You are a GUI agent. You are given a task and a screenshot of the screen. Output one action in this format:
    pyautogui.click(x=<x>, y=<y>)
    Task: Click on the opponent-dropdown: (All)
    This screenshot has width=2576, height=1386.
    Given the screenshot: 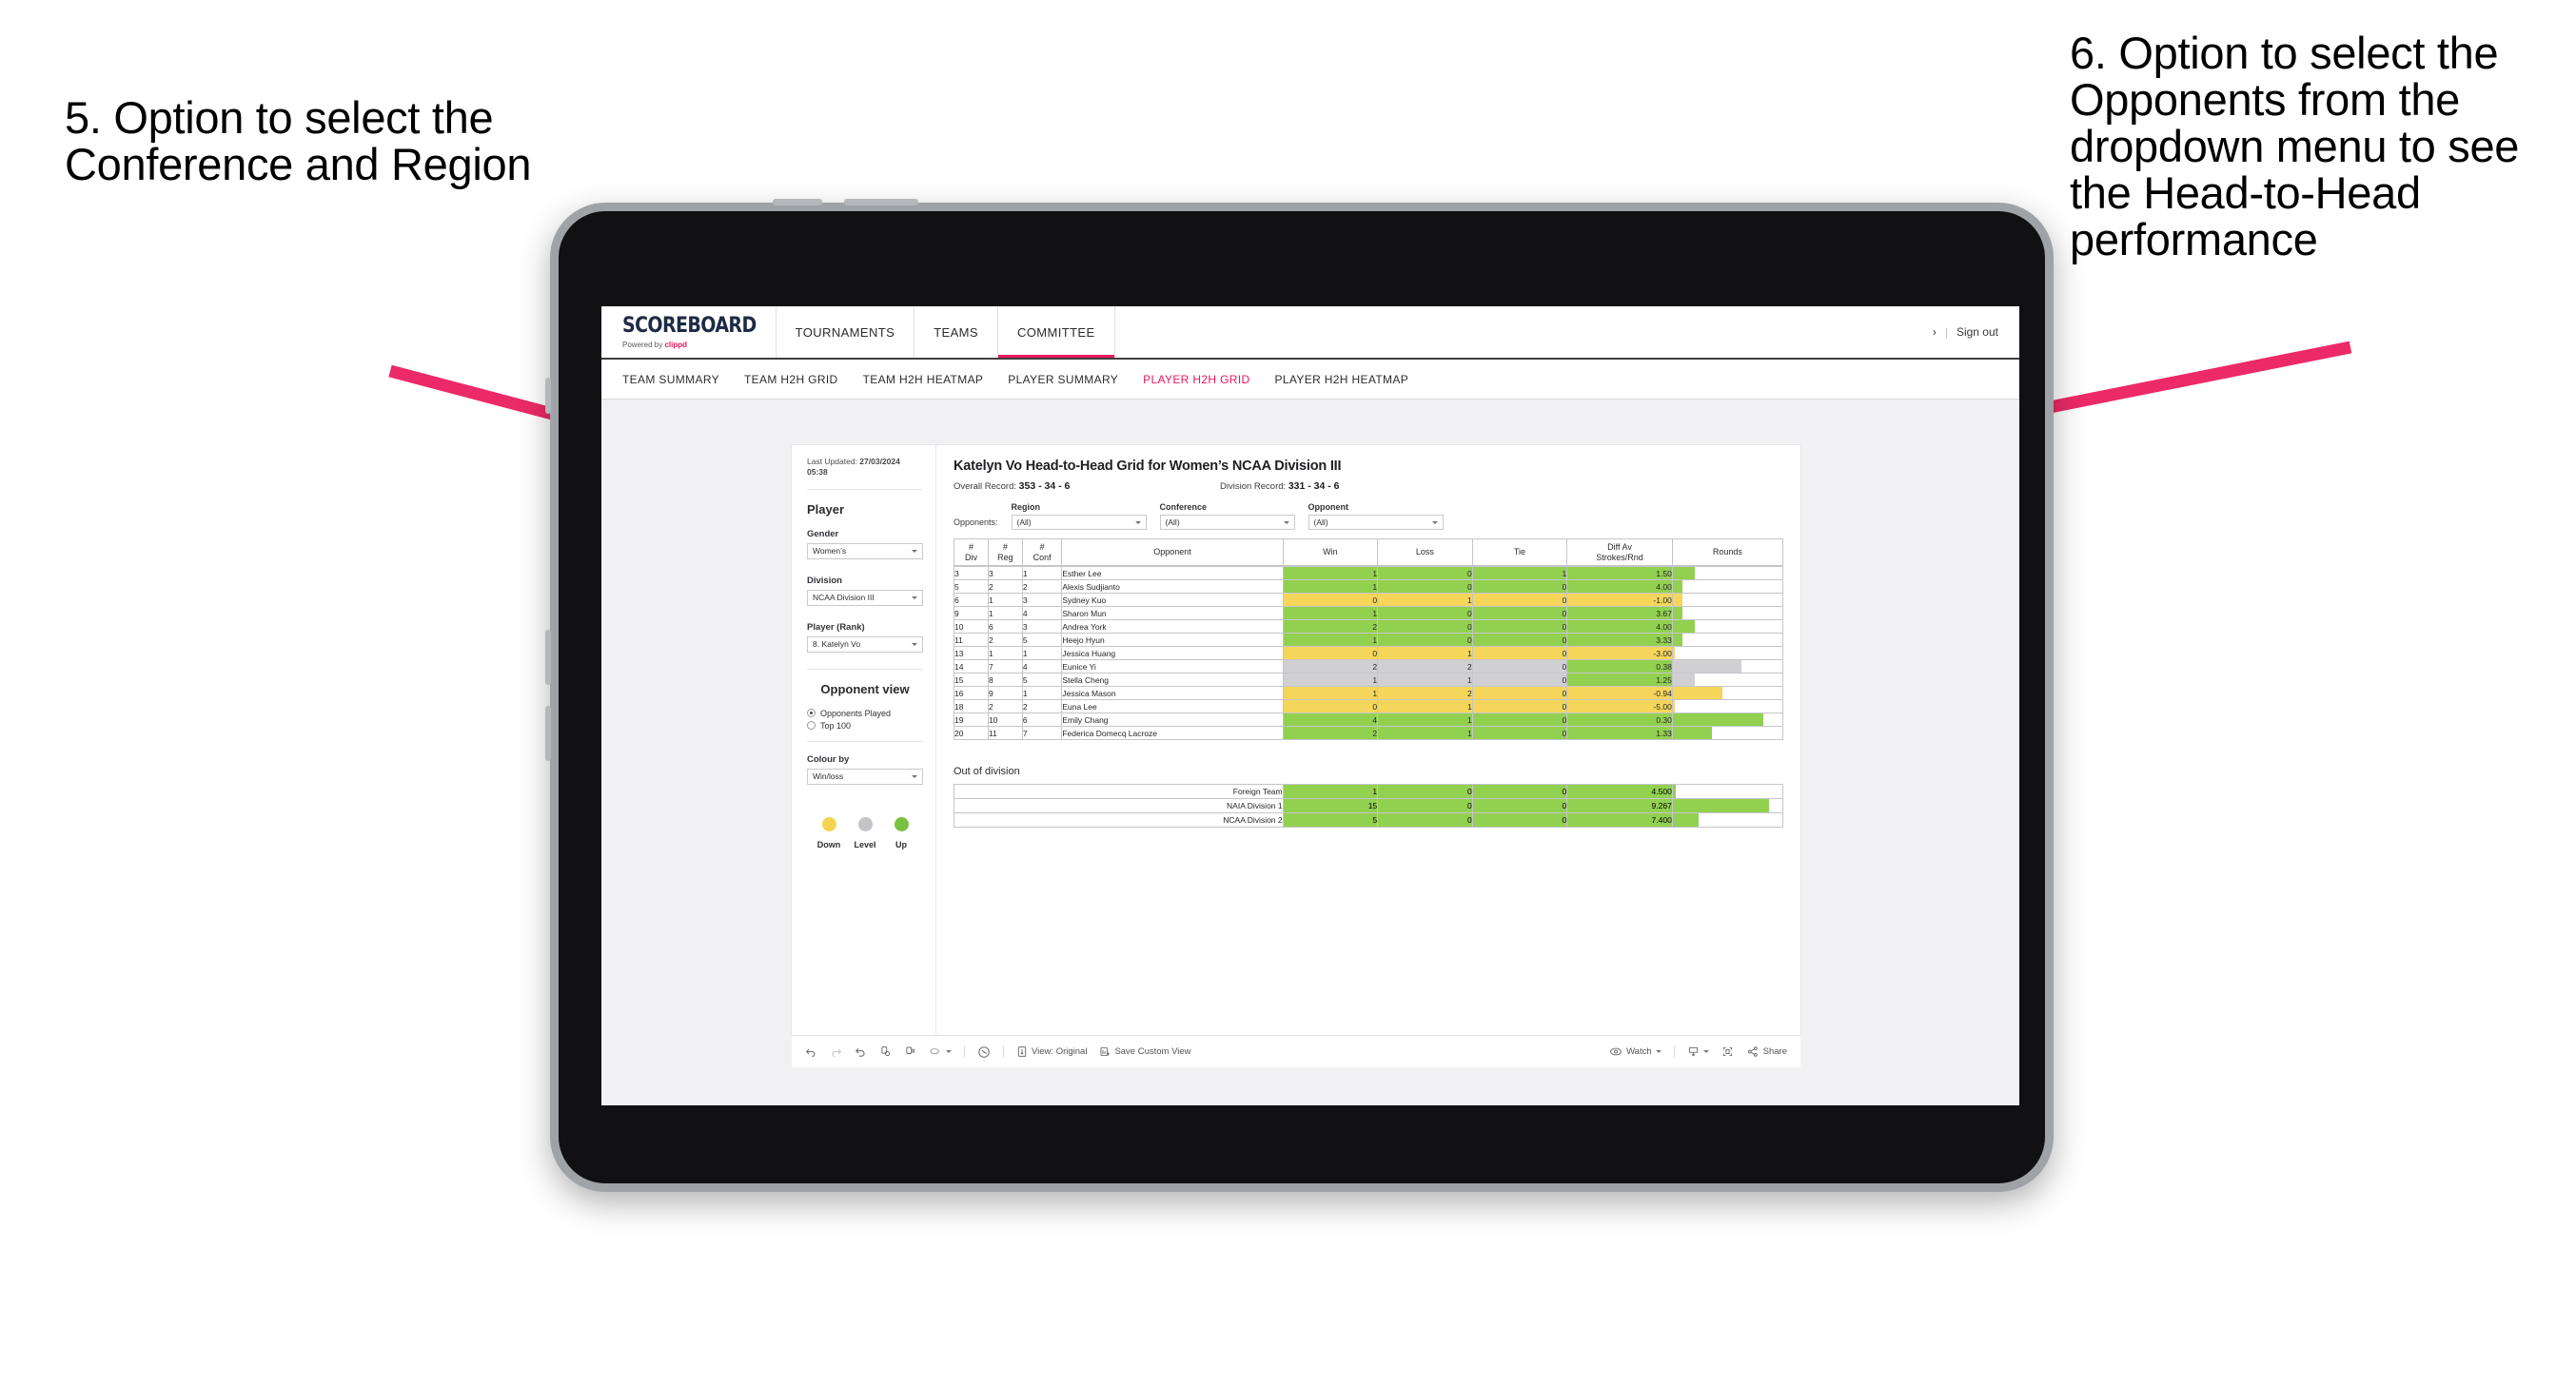 What is the action you would take?
    pyautogui.click(x=1376, y=522)
    